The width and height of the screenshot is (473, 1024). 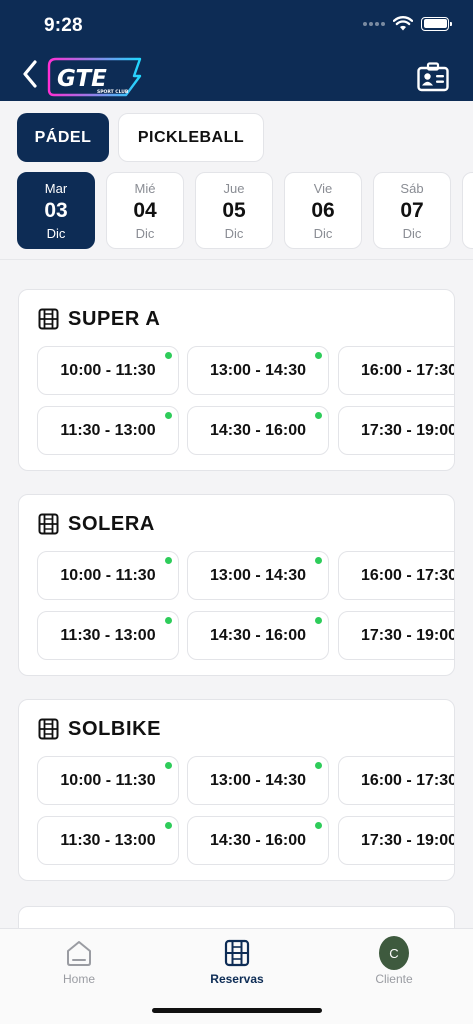 What do you see at coordinates (79, 964) in the screenshot?
I see `tab-home: Home` at bounding box center [79, 964].